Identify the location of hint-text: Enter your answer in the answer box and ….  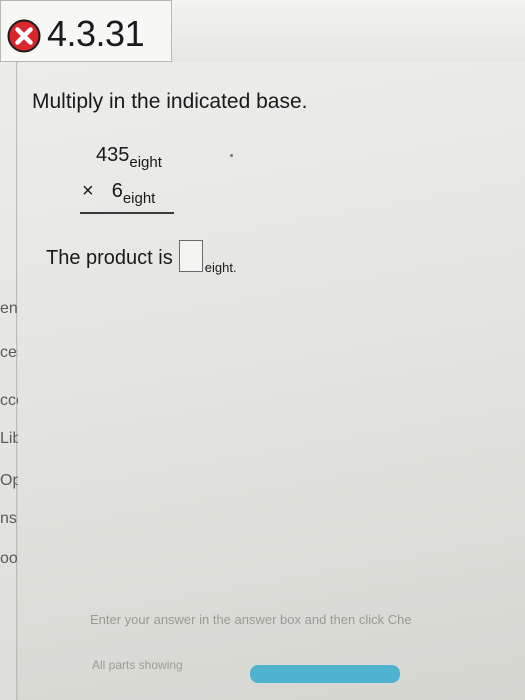
(251, 619).